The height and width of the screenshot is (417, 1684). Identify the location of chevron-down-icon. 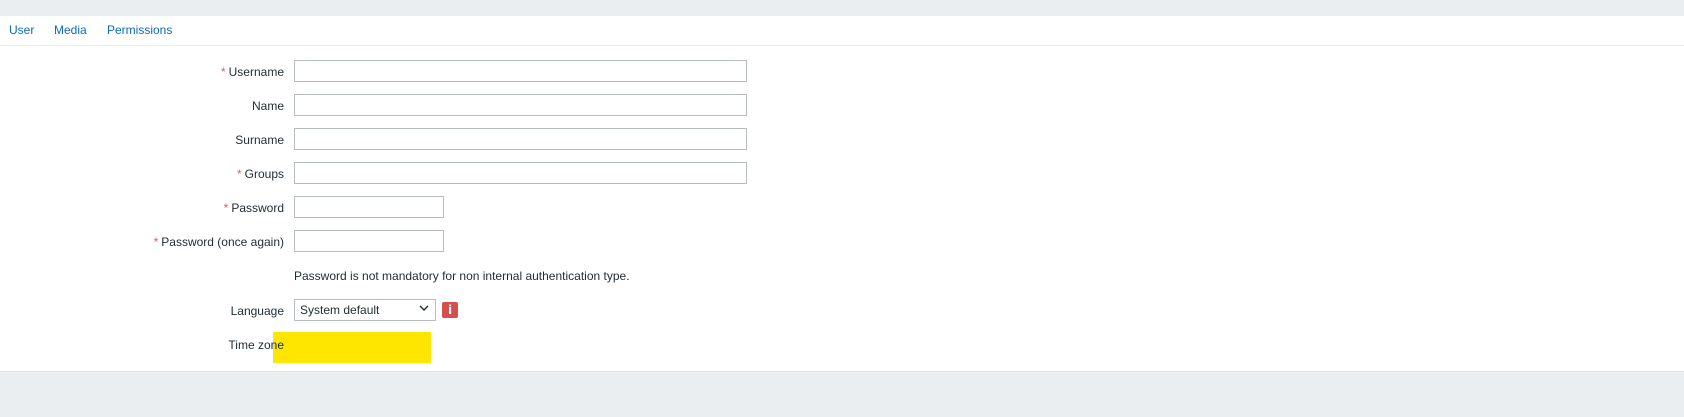
(424, 308).